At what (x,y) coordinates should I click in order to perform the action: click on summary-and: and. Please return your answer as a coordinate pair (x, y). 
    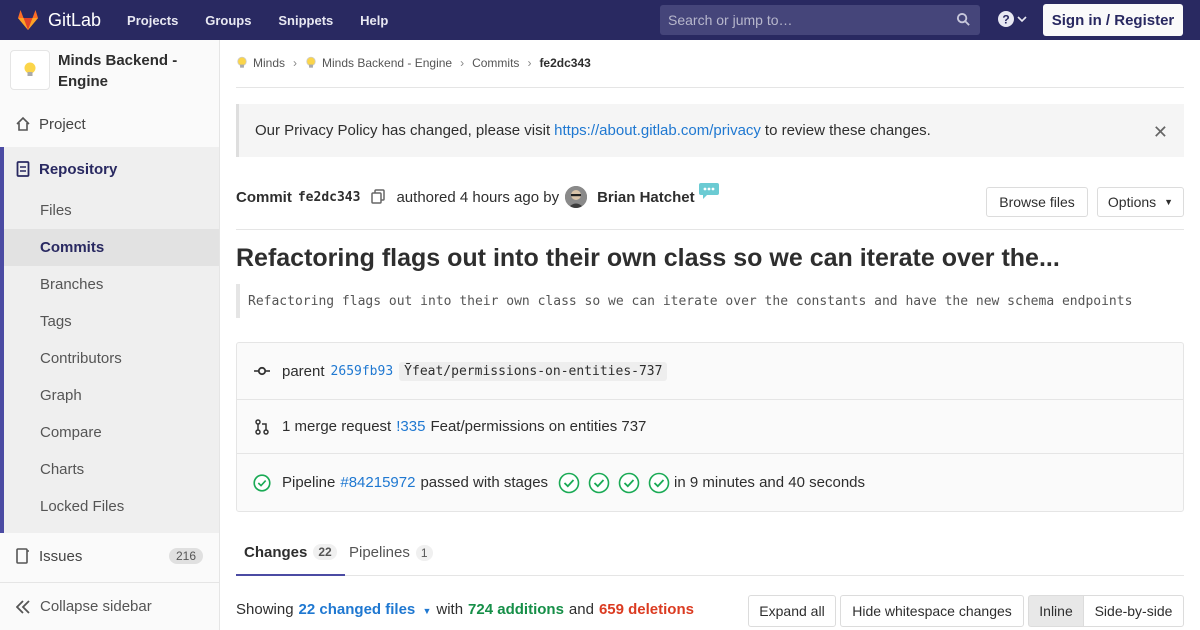
    Looking at the image, I should click on (581, 609).